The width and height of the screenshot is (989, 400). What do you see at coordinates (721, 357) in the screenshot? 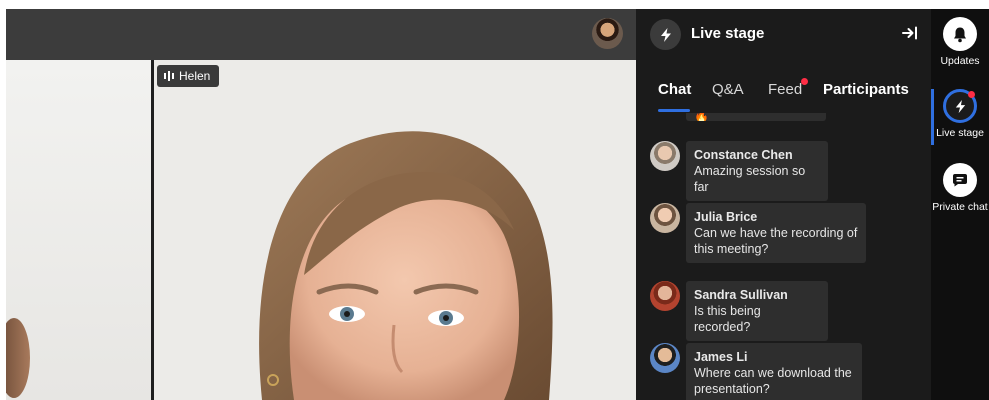
I see `message-author: James Li` at bounding box center [721, 357].